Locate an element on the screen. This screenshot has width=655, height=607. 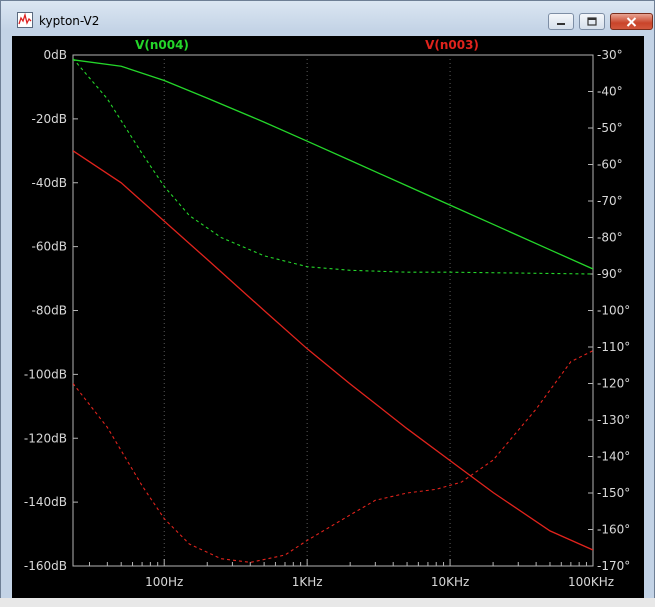
status-strip is located at coordinates (327, 602).